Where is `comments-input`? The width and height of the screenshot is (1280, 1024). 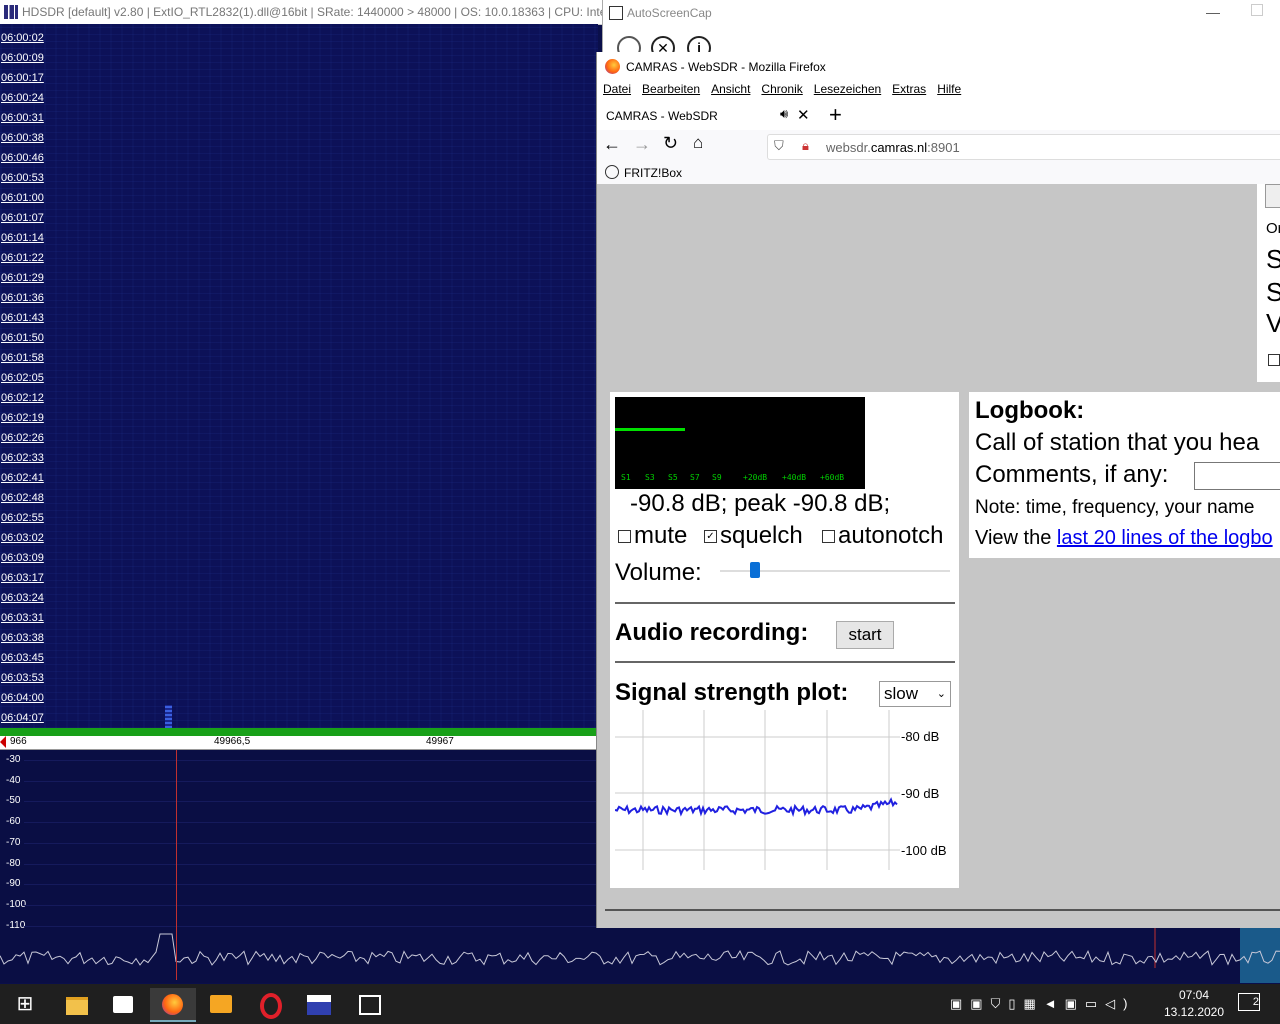
comments-input is located at coordinates (1237, 476).